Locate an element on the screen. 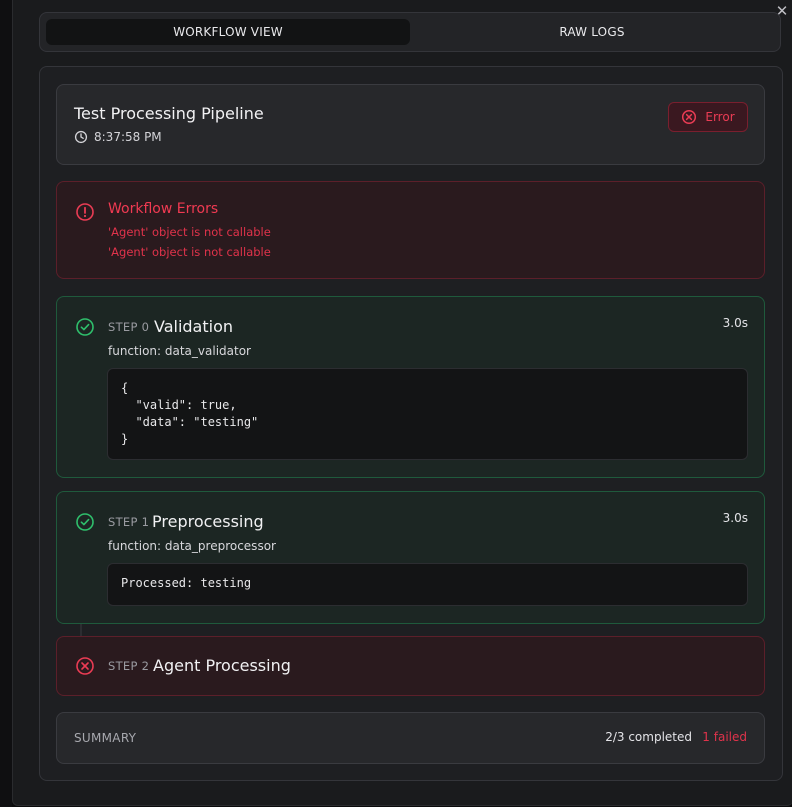 The image size is (792, 807). step-name: Validation is located at coordinates (194, 326).